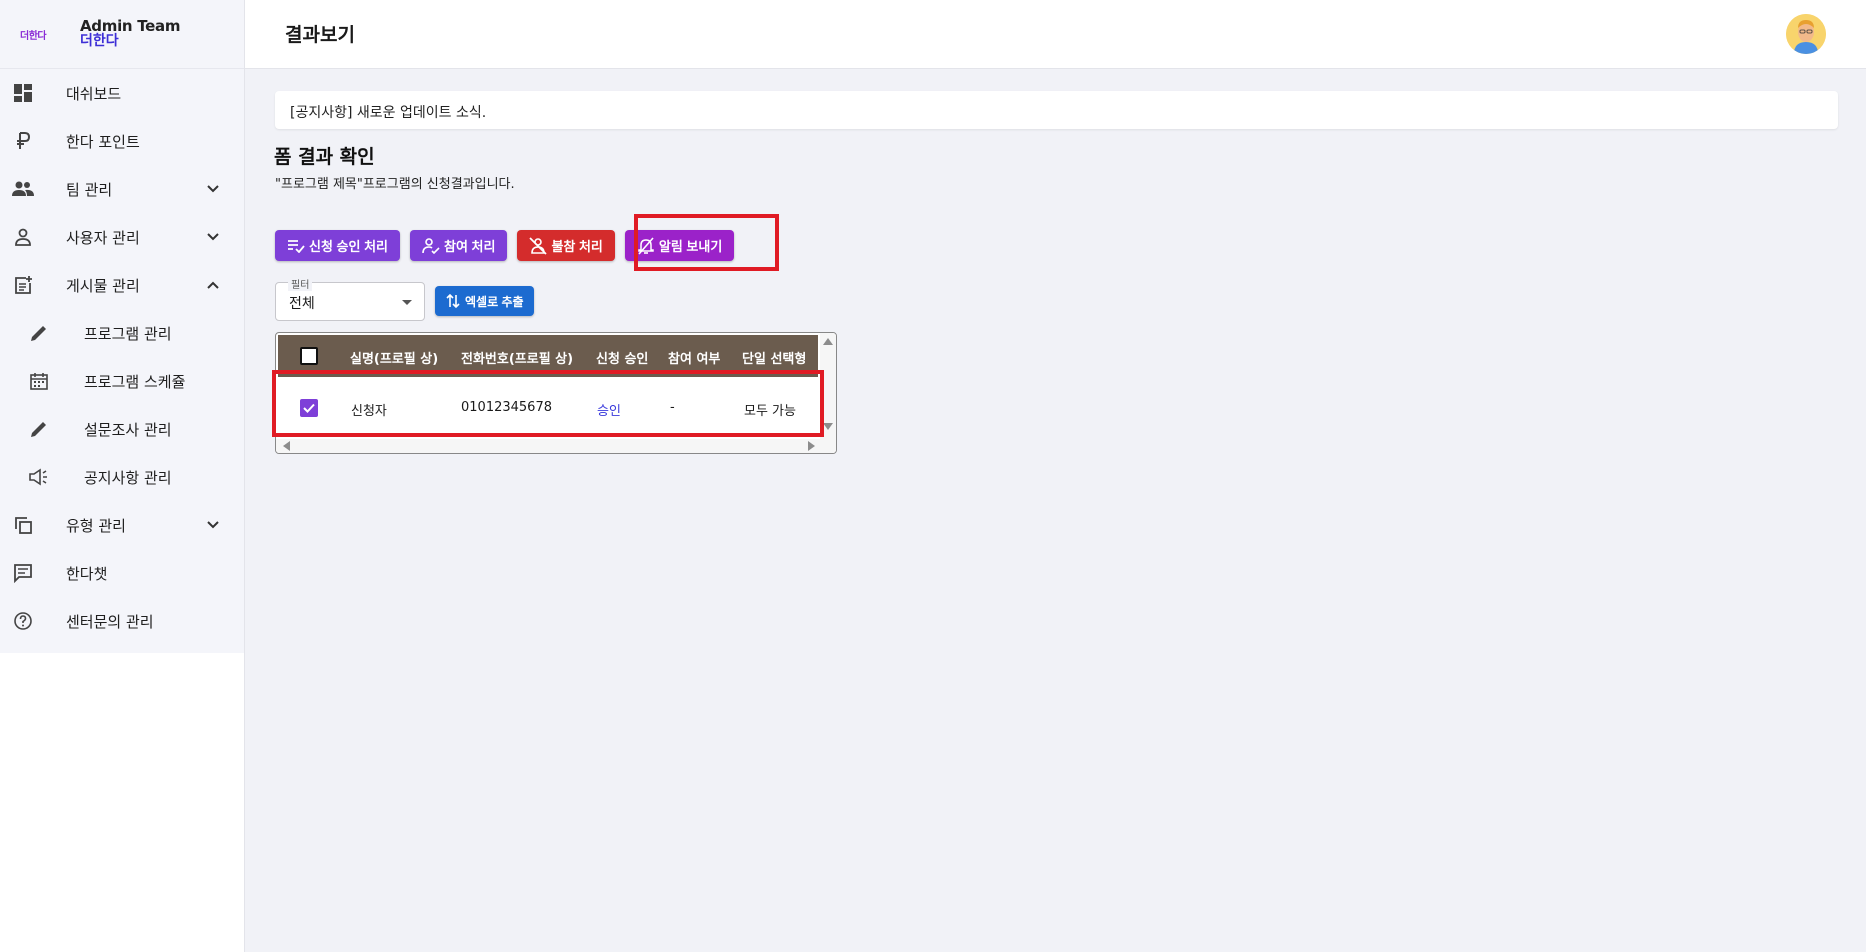 The width and height of the screenshot is (1866, 952). Describe the element at coordinates (110, 621) in the screenshot. I see `sidebar-item-label: 센터문의 관리` at that location.